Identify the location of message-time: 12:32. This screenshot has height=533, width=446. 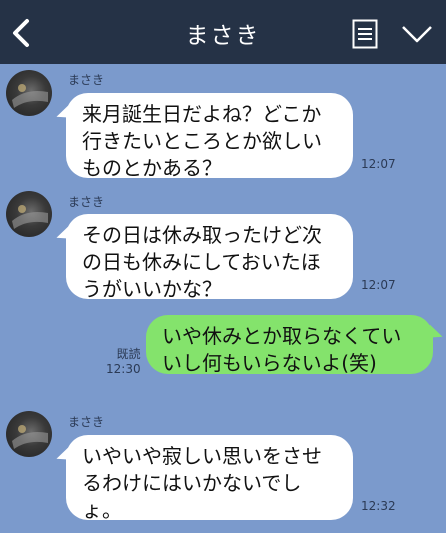
(378, 506).